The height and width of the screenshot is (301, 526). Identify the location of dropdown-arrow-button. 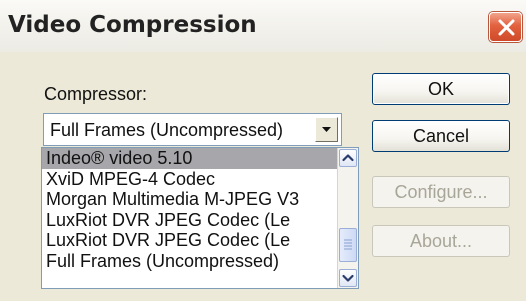
(326, 129).